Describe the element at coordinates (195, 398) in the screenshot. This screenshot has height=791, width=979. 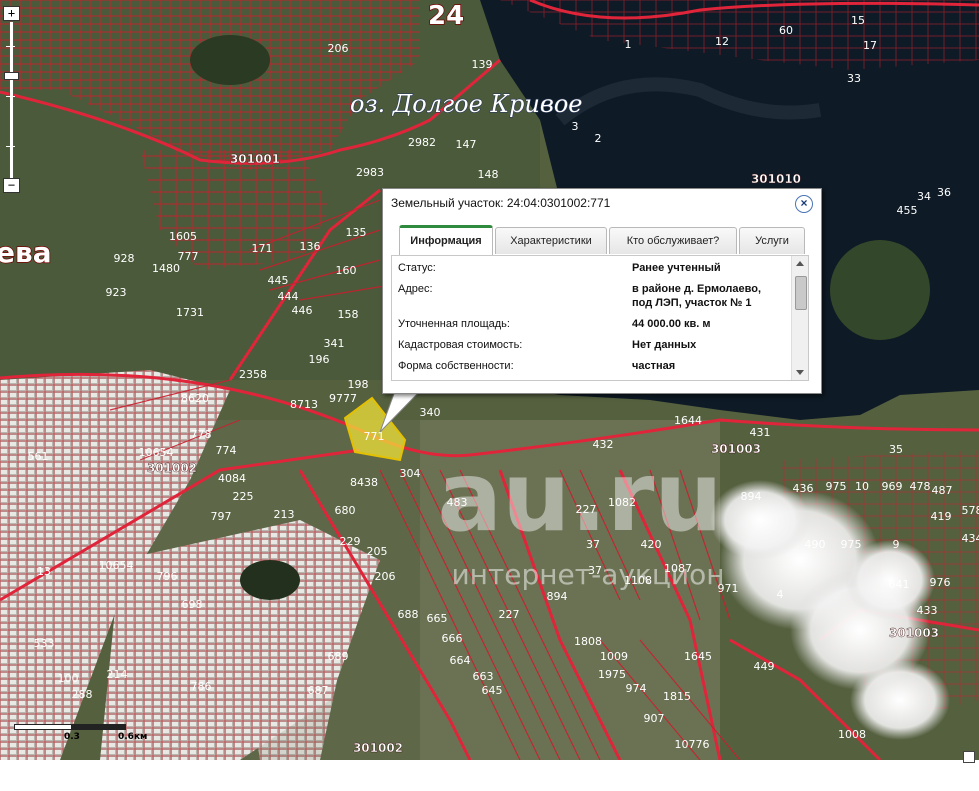
I see `parcel-label: 8620` at that location.